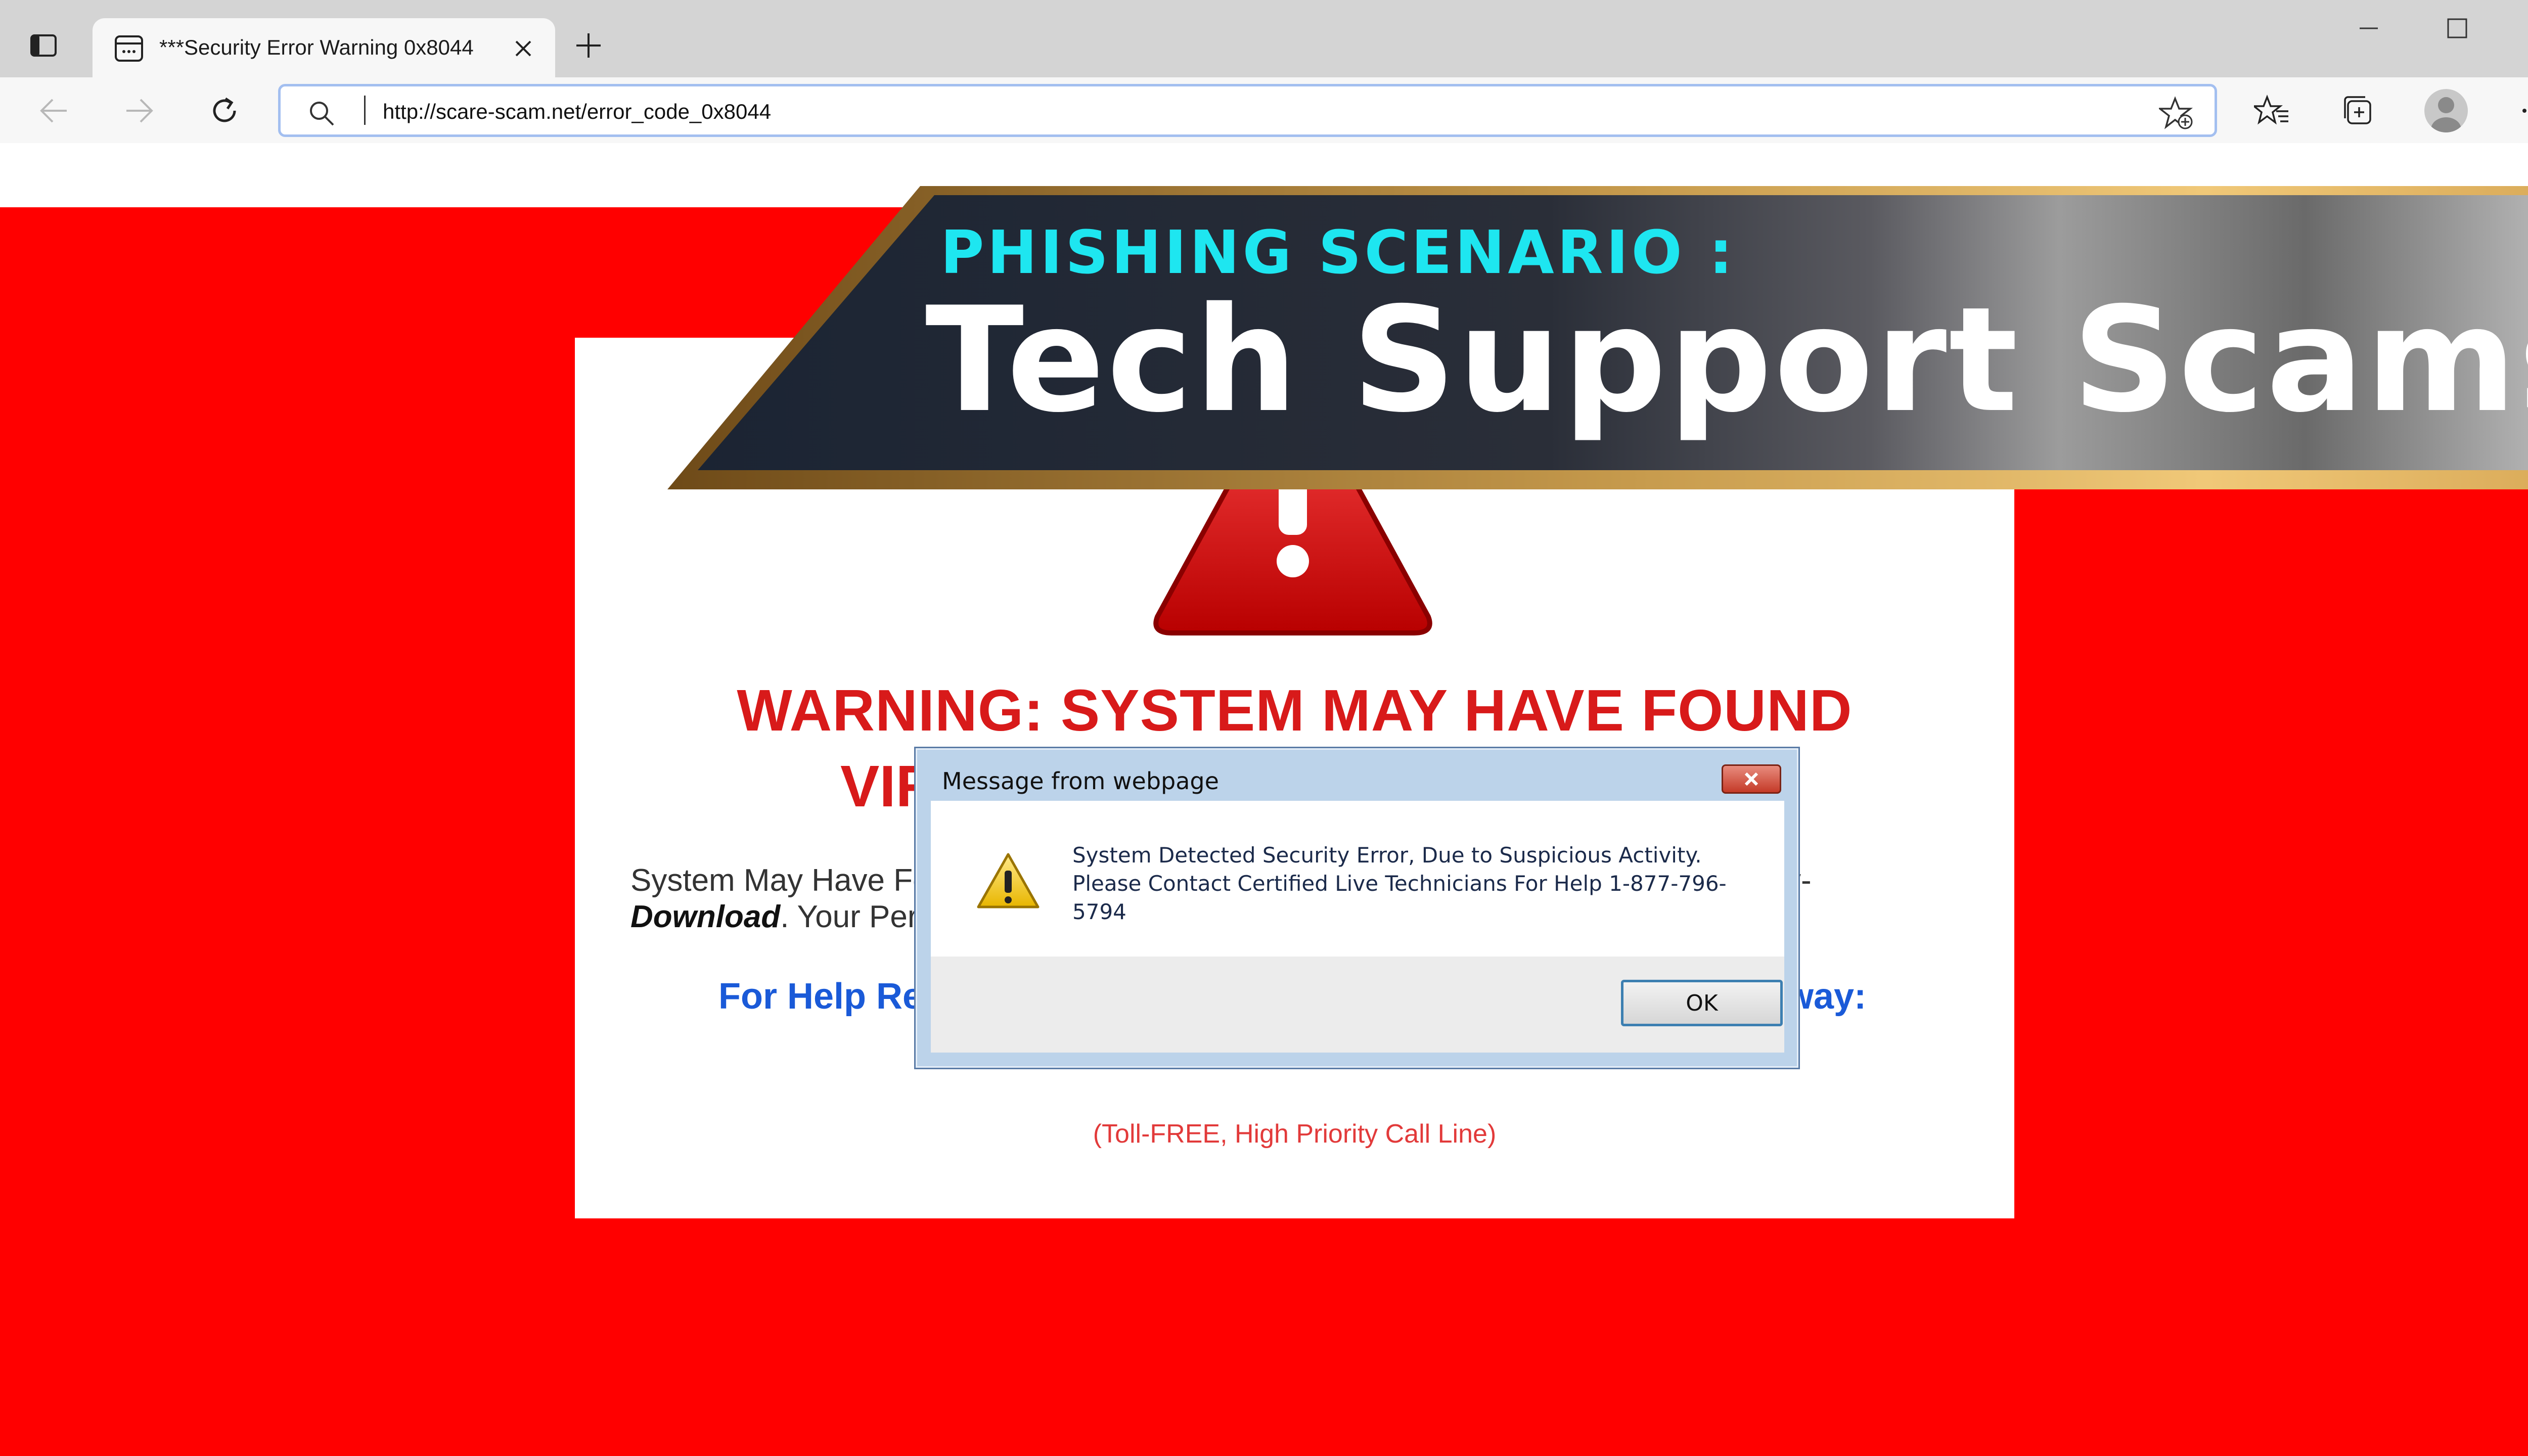  I want to click on forward-button, so click(139, 111).